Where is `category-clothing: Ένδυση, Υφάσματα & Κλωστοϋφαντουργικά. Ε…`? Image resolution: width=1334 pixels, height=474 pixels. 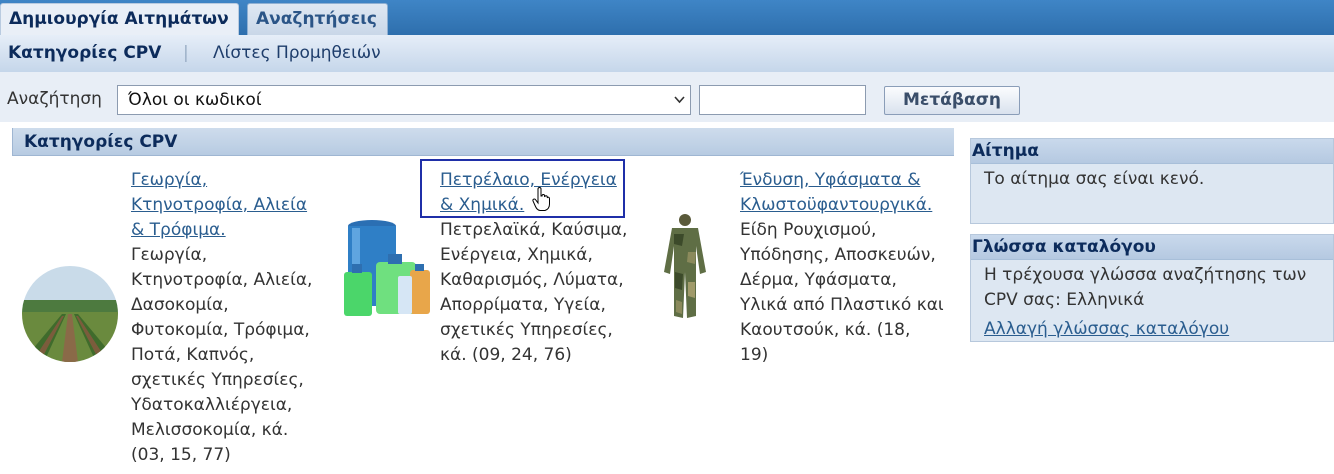 category-clothing: Ένδυση, Υφάσματα & Κλωστοϋφαντουργικά. Ε… is located at coordinates (845, 268).